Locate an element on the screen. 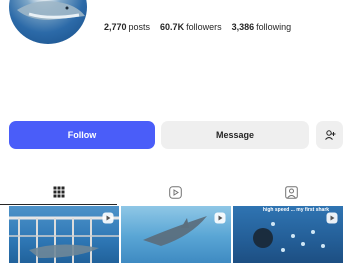  person-add-icon is located at coordinates (329, 135).